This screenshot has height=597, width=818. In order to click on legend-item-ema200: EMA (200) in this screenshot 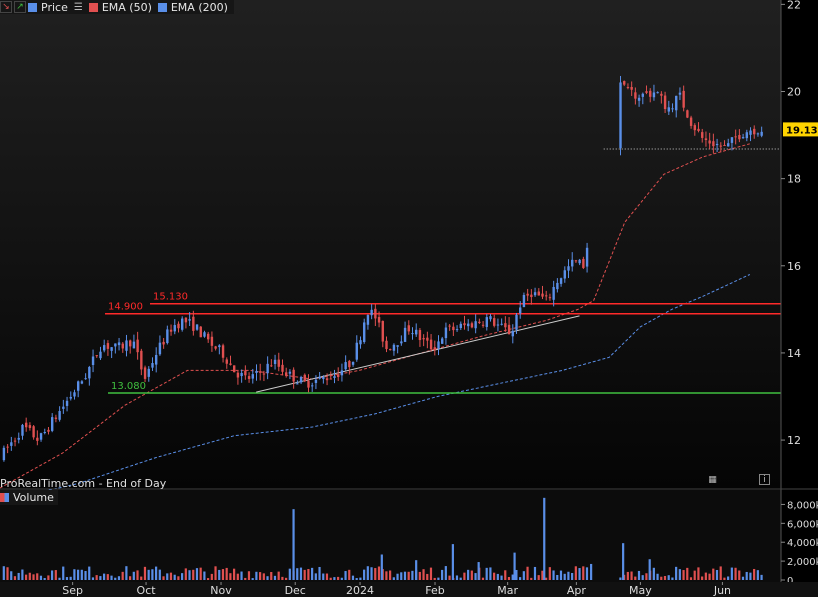, I will do `click(192, 7)`.